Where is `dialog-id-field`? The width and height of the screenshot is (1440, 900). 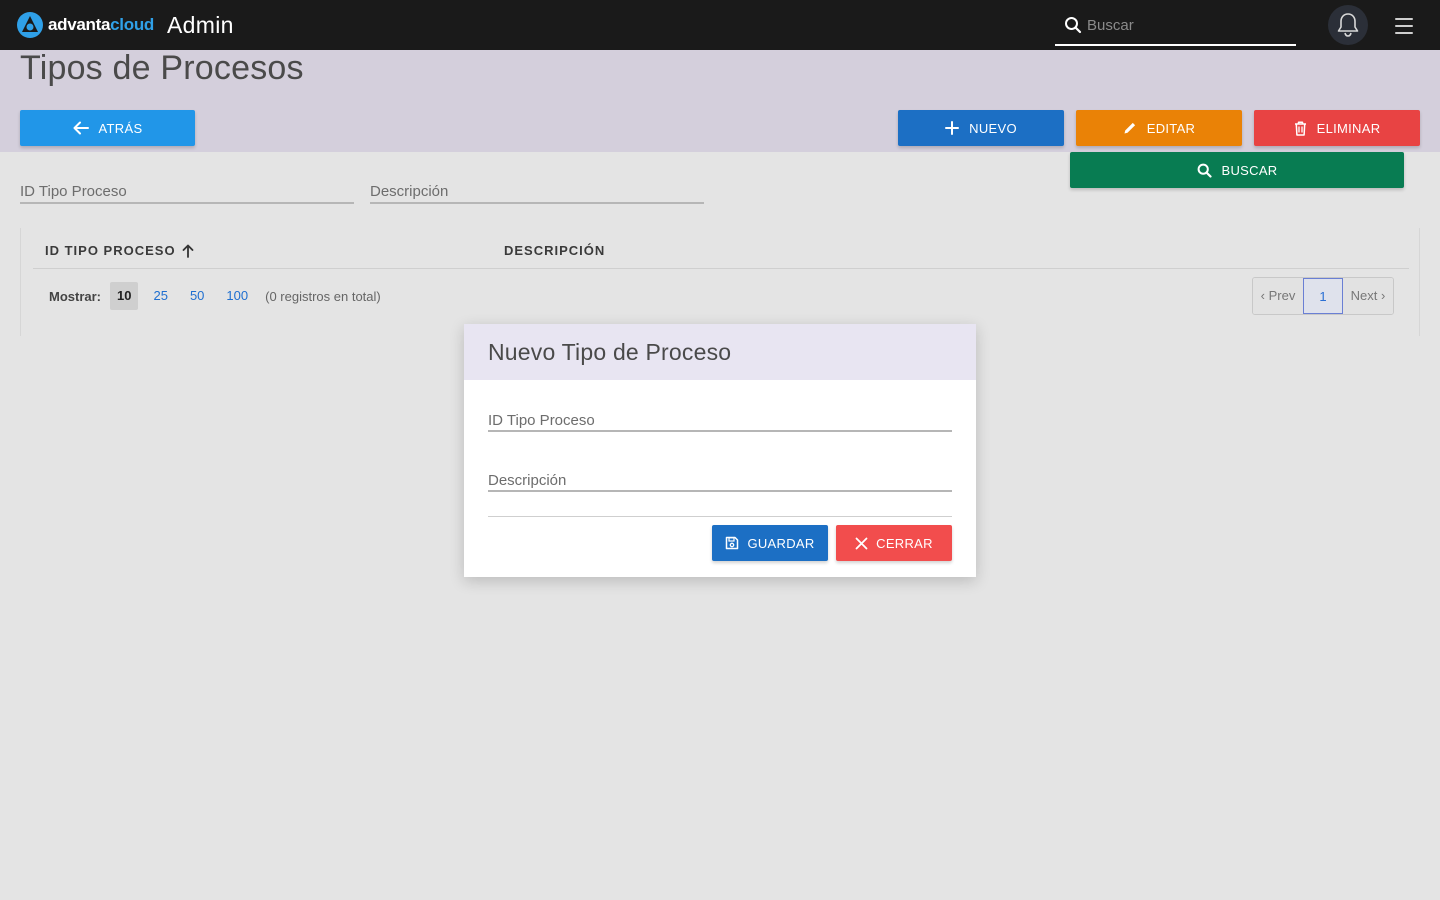 dialog-id-field is located at coordinates (720, 417).